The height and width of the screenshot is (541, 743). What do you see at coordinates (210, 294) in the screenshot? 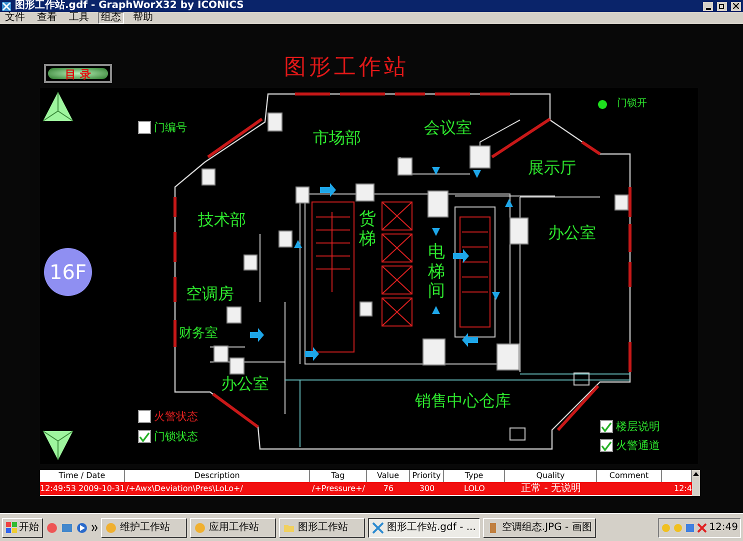
I see `room-label: 空调房` at bounding box center [210, 294].